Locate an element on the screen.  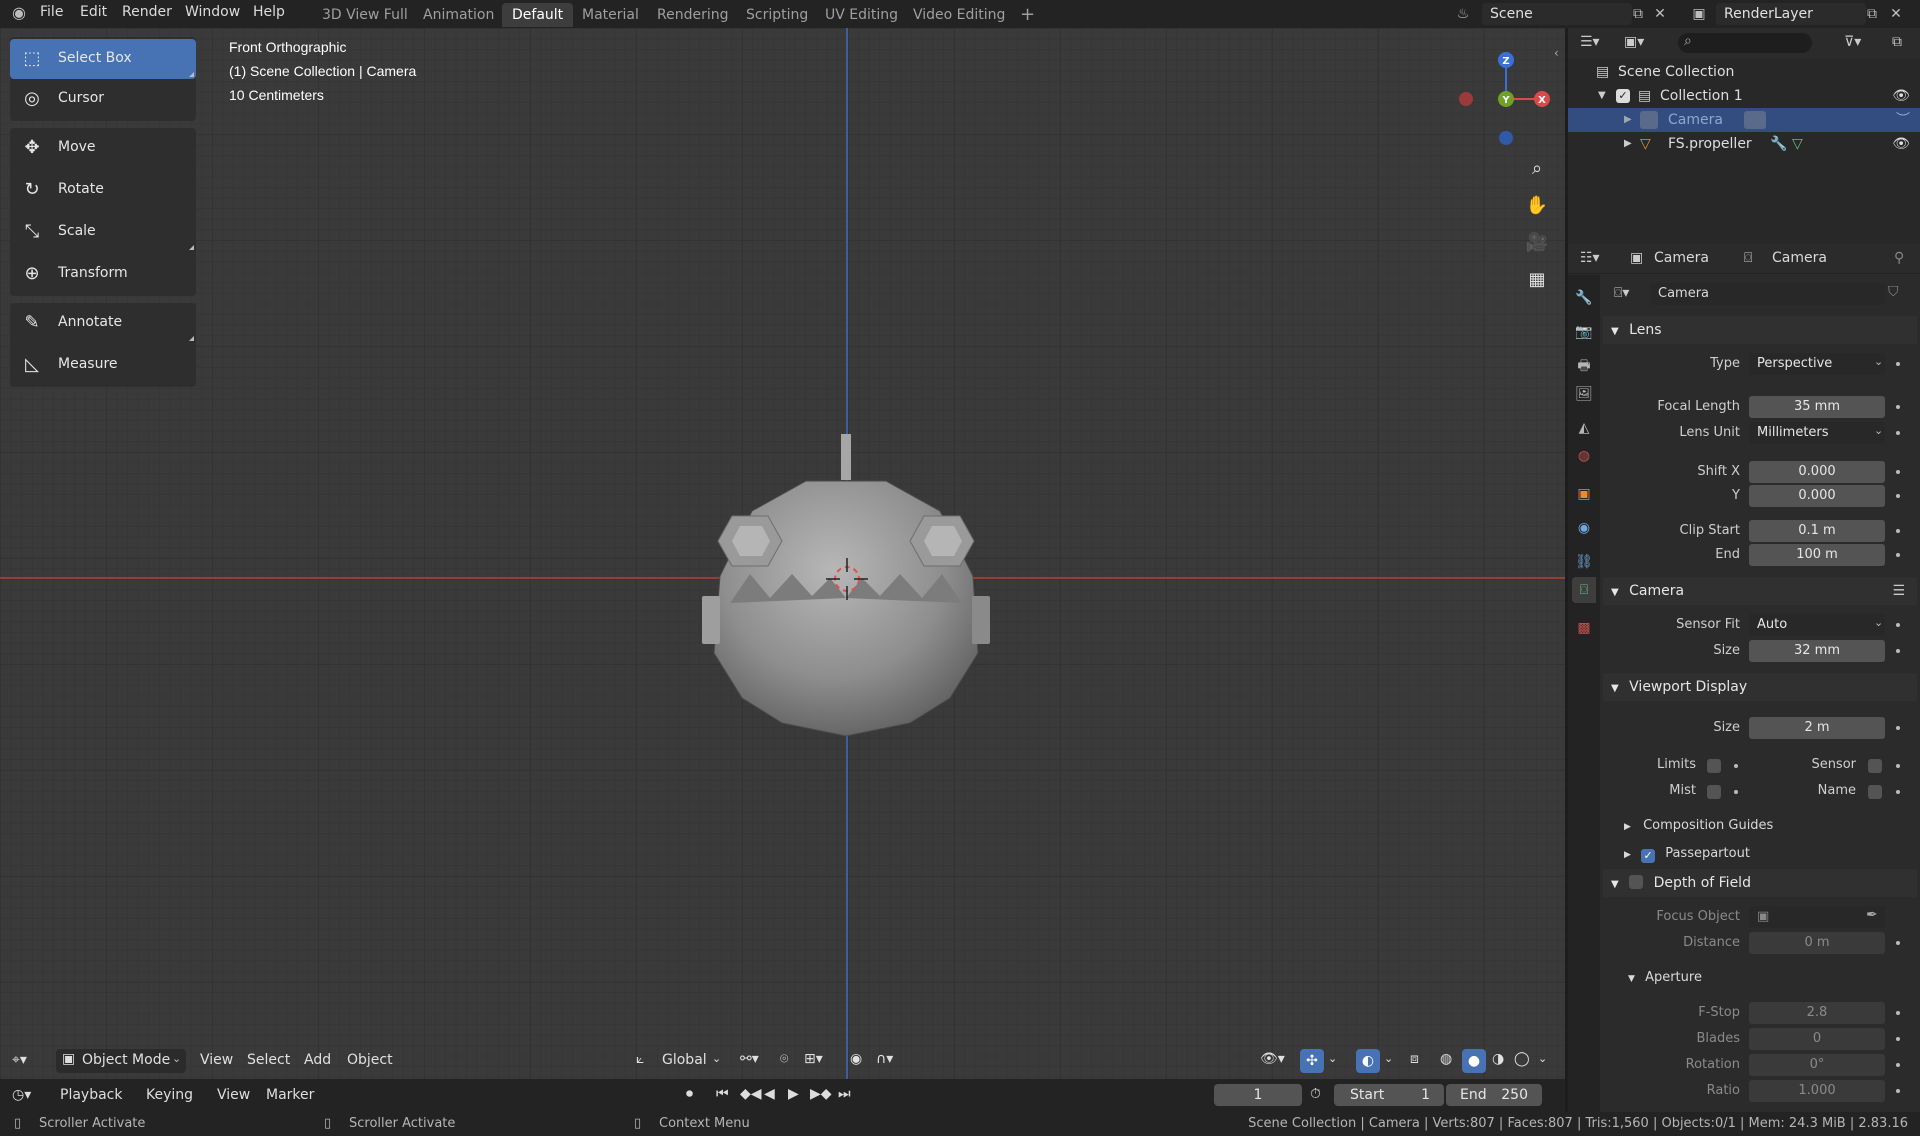
rendered-shading-icon: ◯ is located at coordinates (1522, 1059).